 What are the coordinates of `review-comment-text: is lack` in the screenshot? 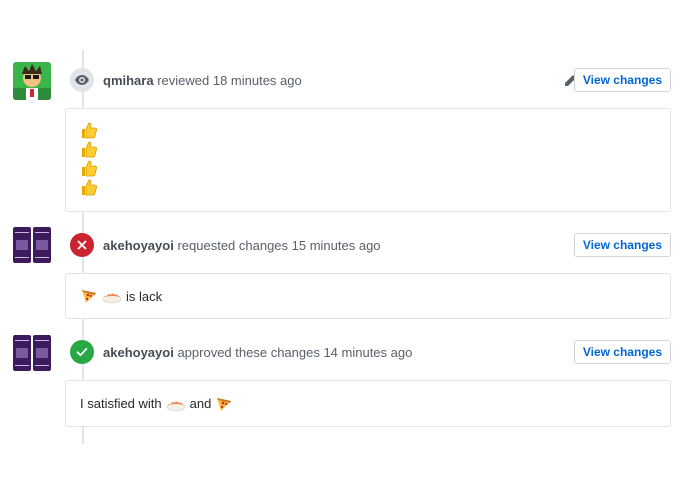 It's located at (144, 296).